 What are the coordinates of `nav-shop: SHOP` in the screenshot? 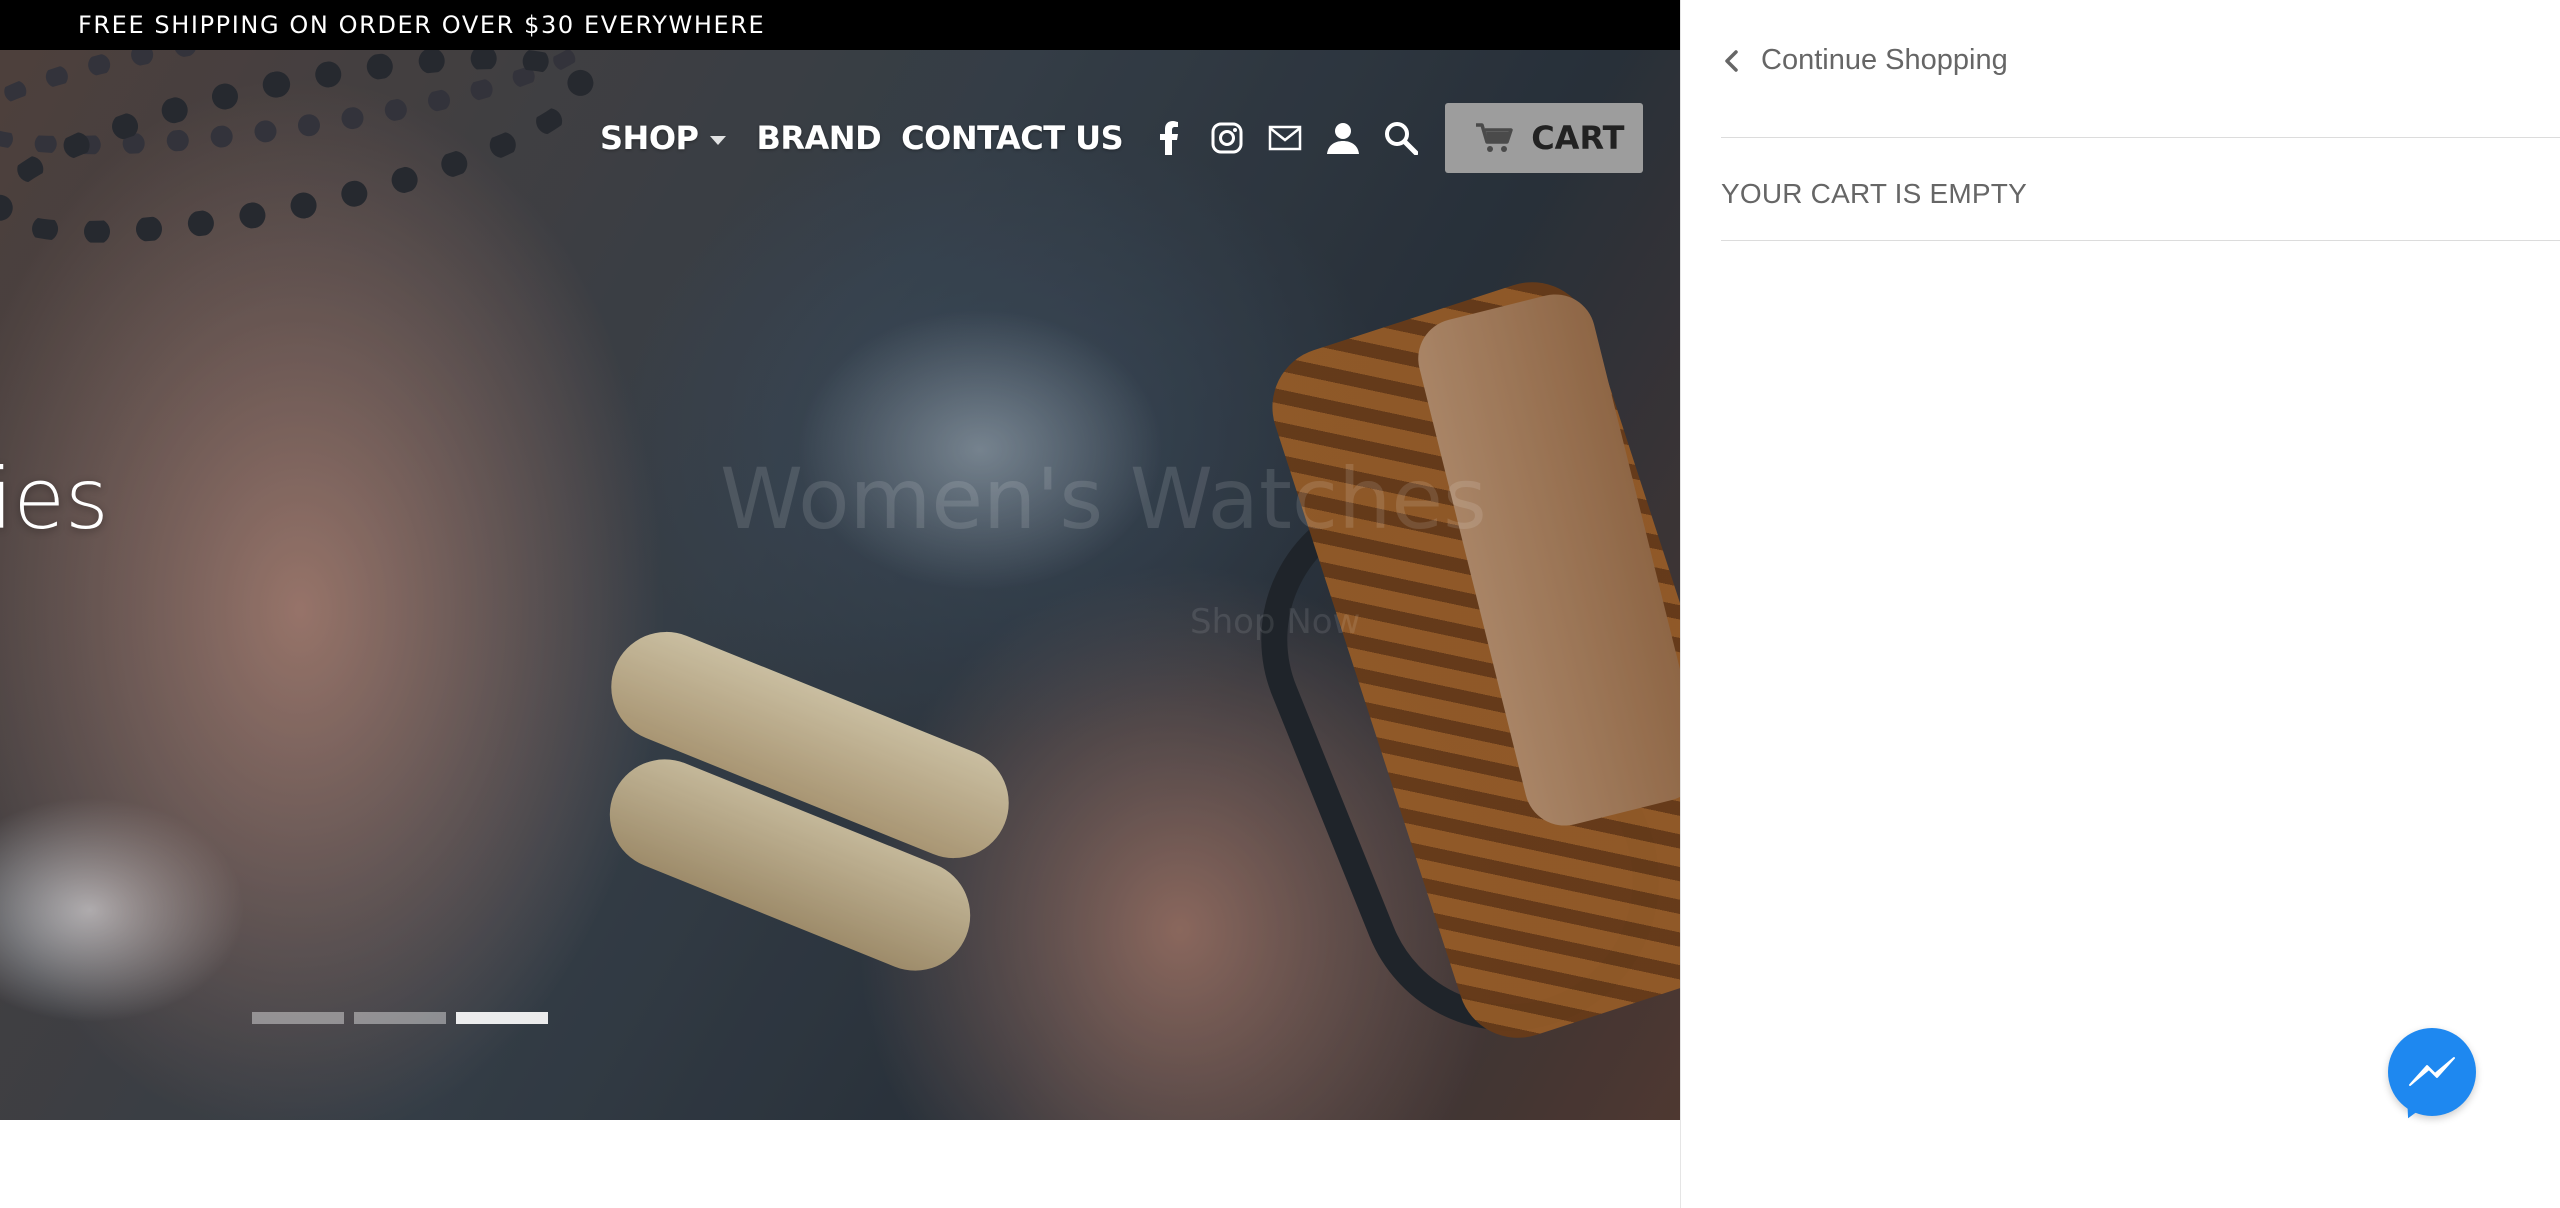 It's located at (663, 138).